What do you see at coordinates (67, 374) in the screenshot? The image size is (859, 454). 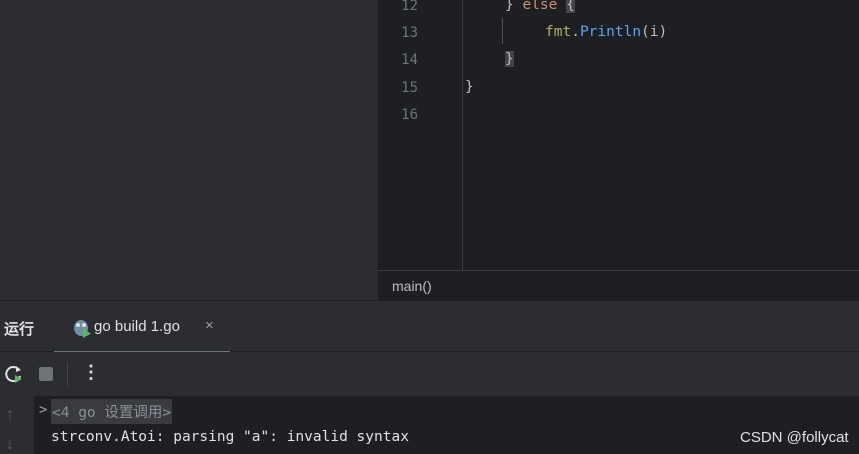 I see `toolbar-separator` at bounding box center [67, 374].